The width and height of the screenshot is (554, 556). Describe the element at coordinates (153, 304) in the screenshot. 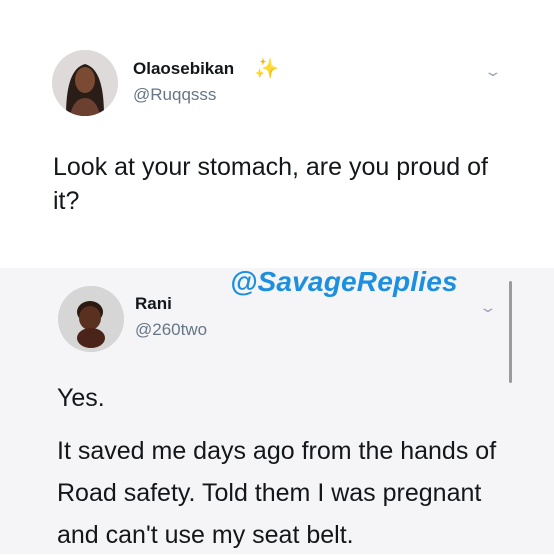

I see `display-name: Rani` at that location.